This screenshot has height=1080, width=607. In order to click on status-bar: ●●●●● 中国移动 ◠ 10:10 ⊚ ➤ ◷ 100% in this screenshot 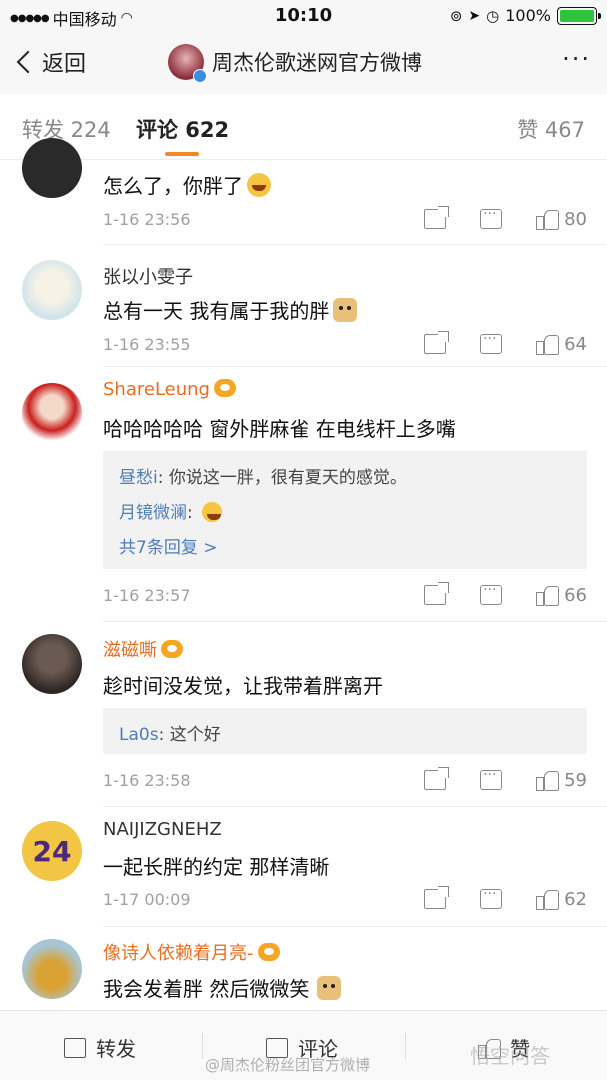, I will do `click(303, 16)`.